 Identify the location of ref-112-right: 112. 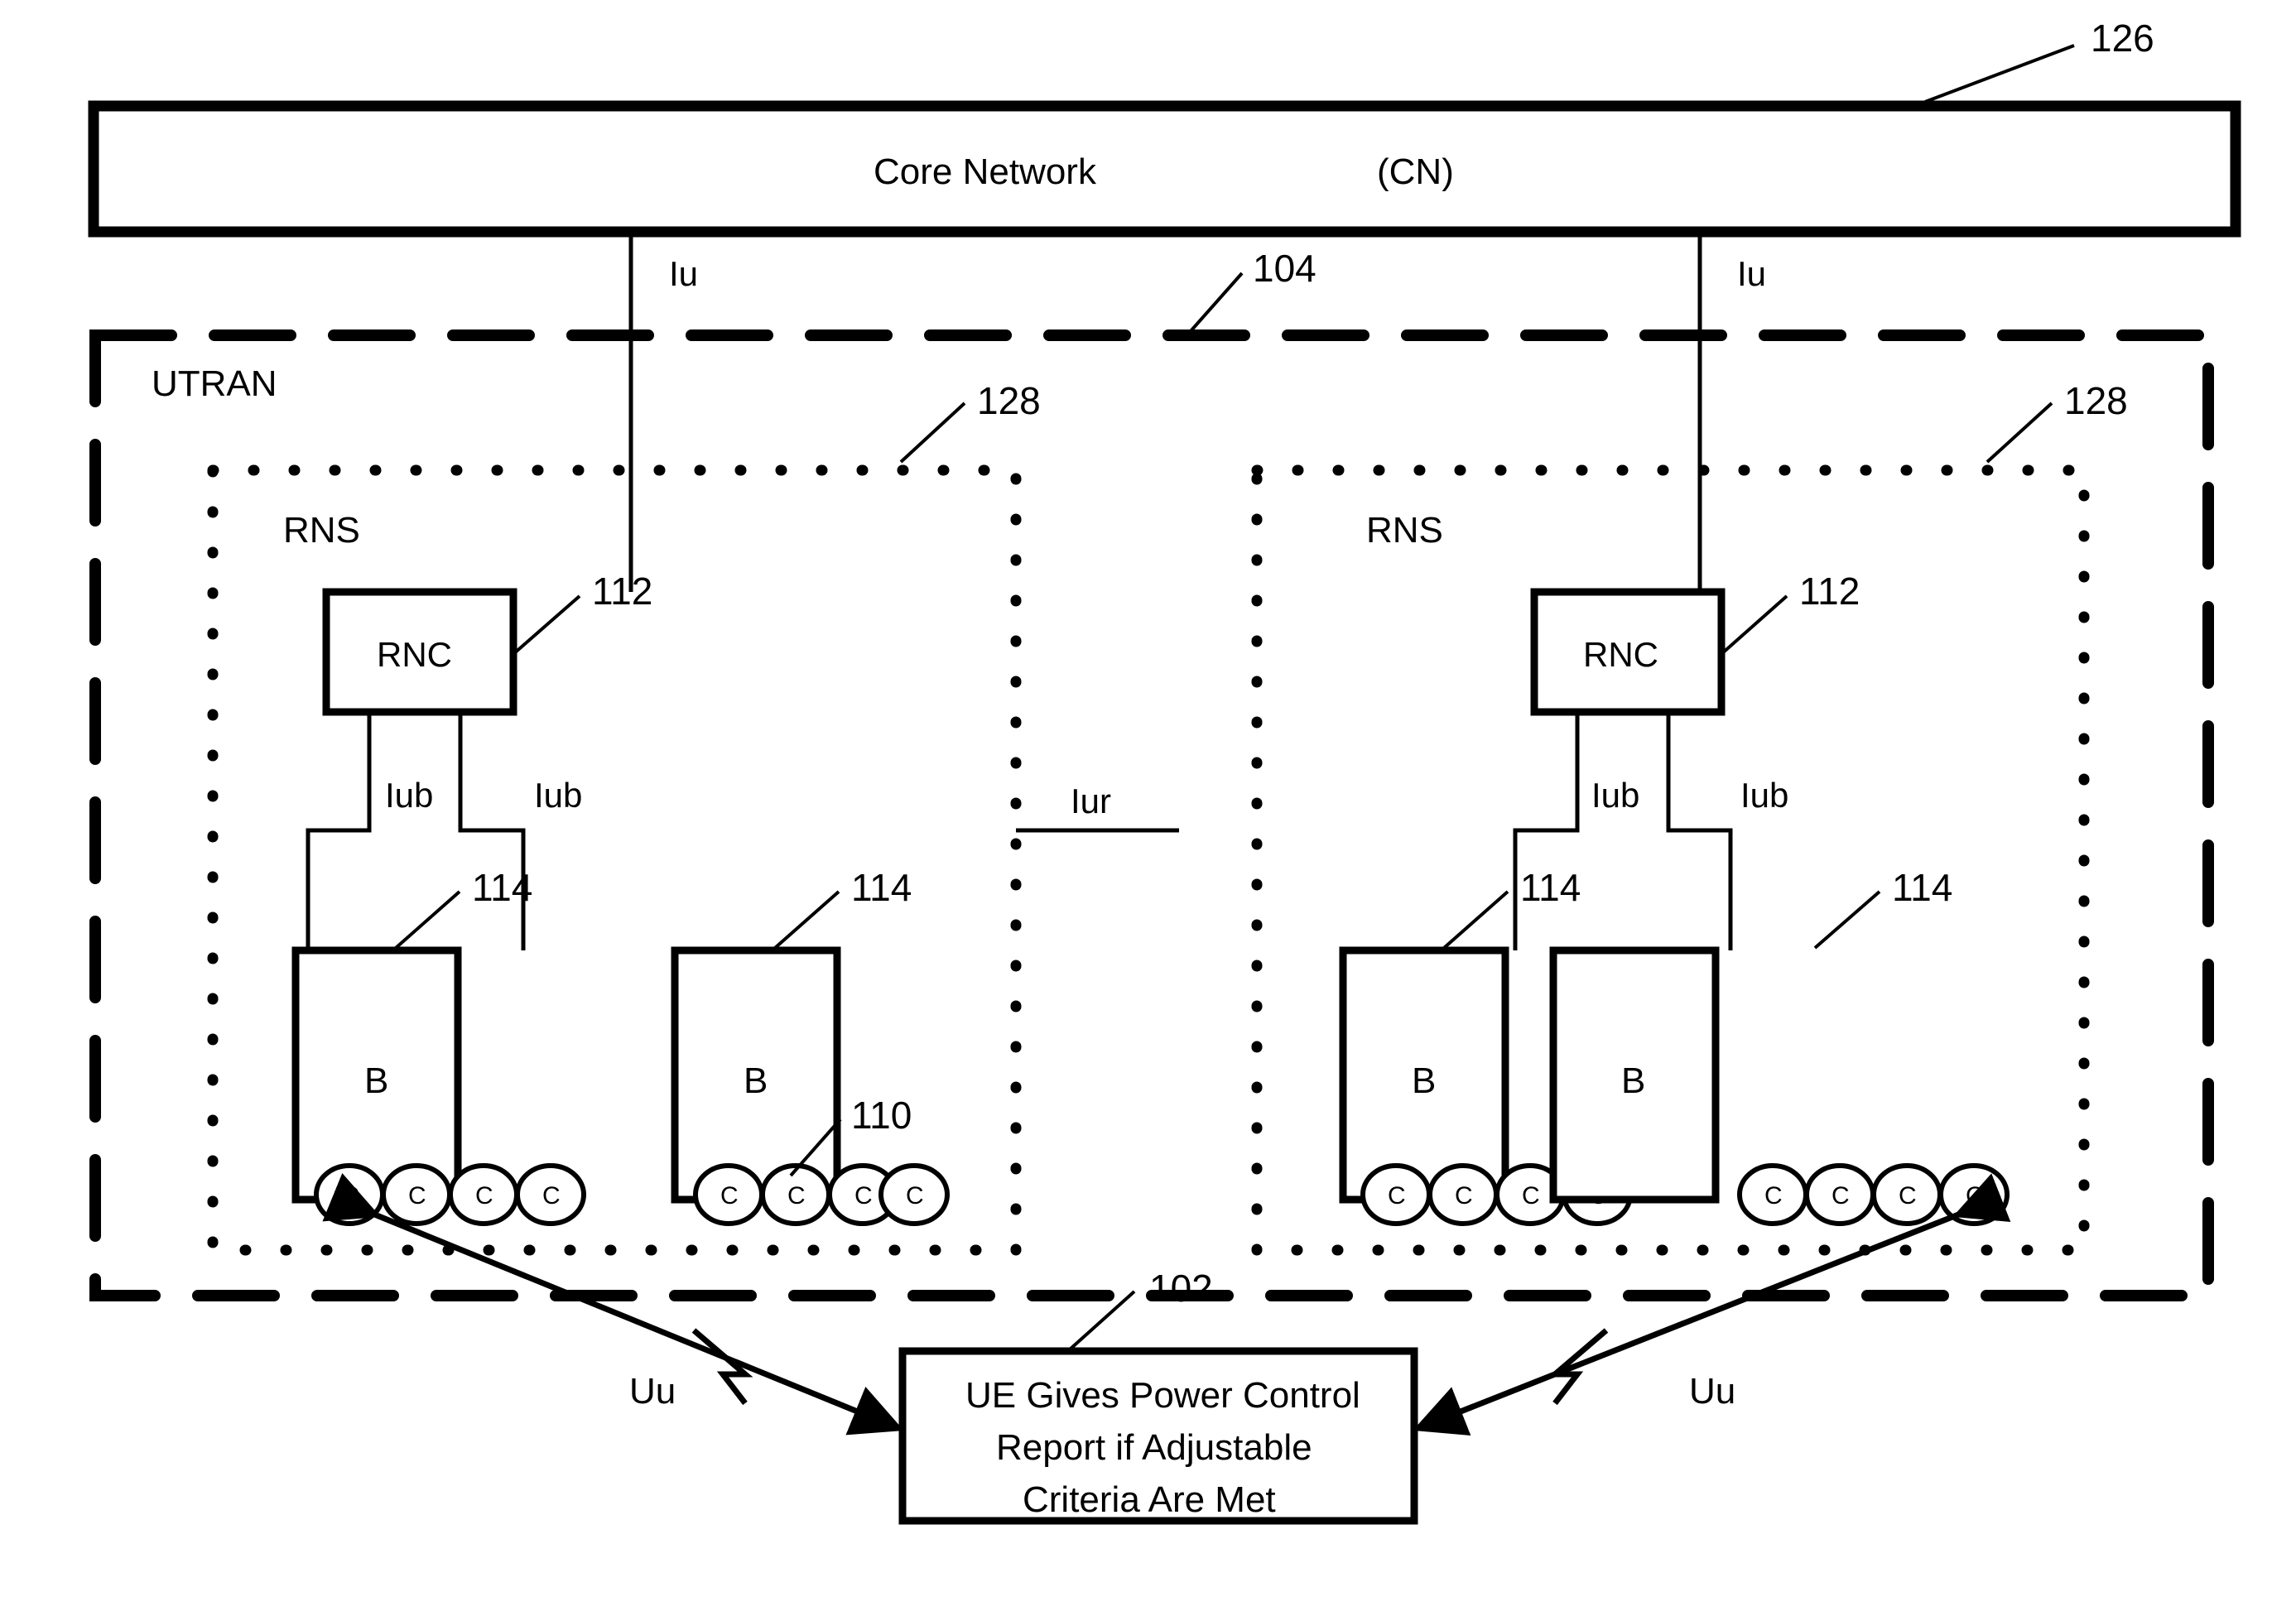
(1829, 591).